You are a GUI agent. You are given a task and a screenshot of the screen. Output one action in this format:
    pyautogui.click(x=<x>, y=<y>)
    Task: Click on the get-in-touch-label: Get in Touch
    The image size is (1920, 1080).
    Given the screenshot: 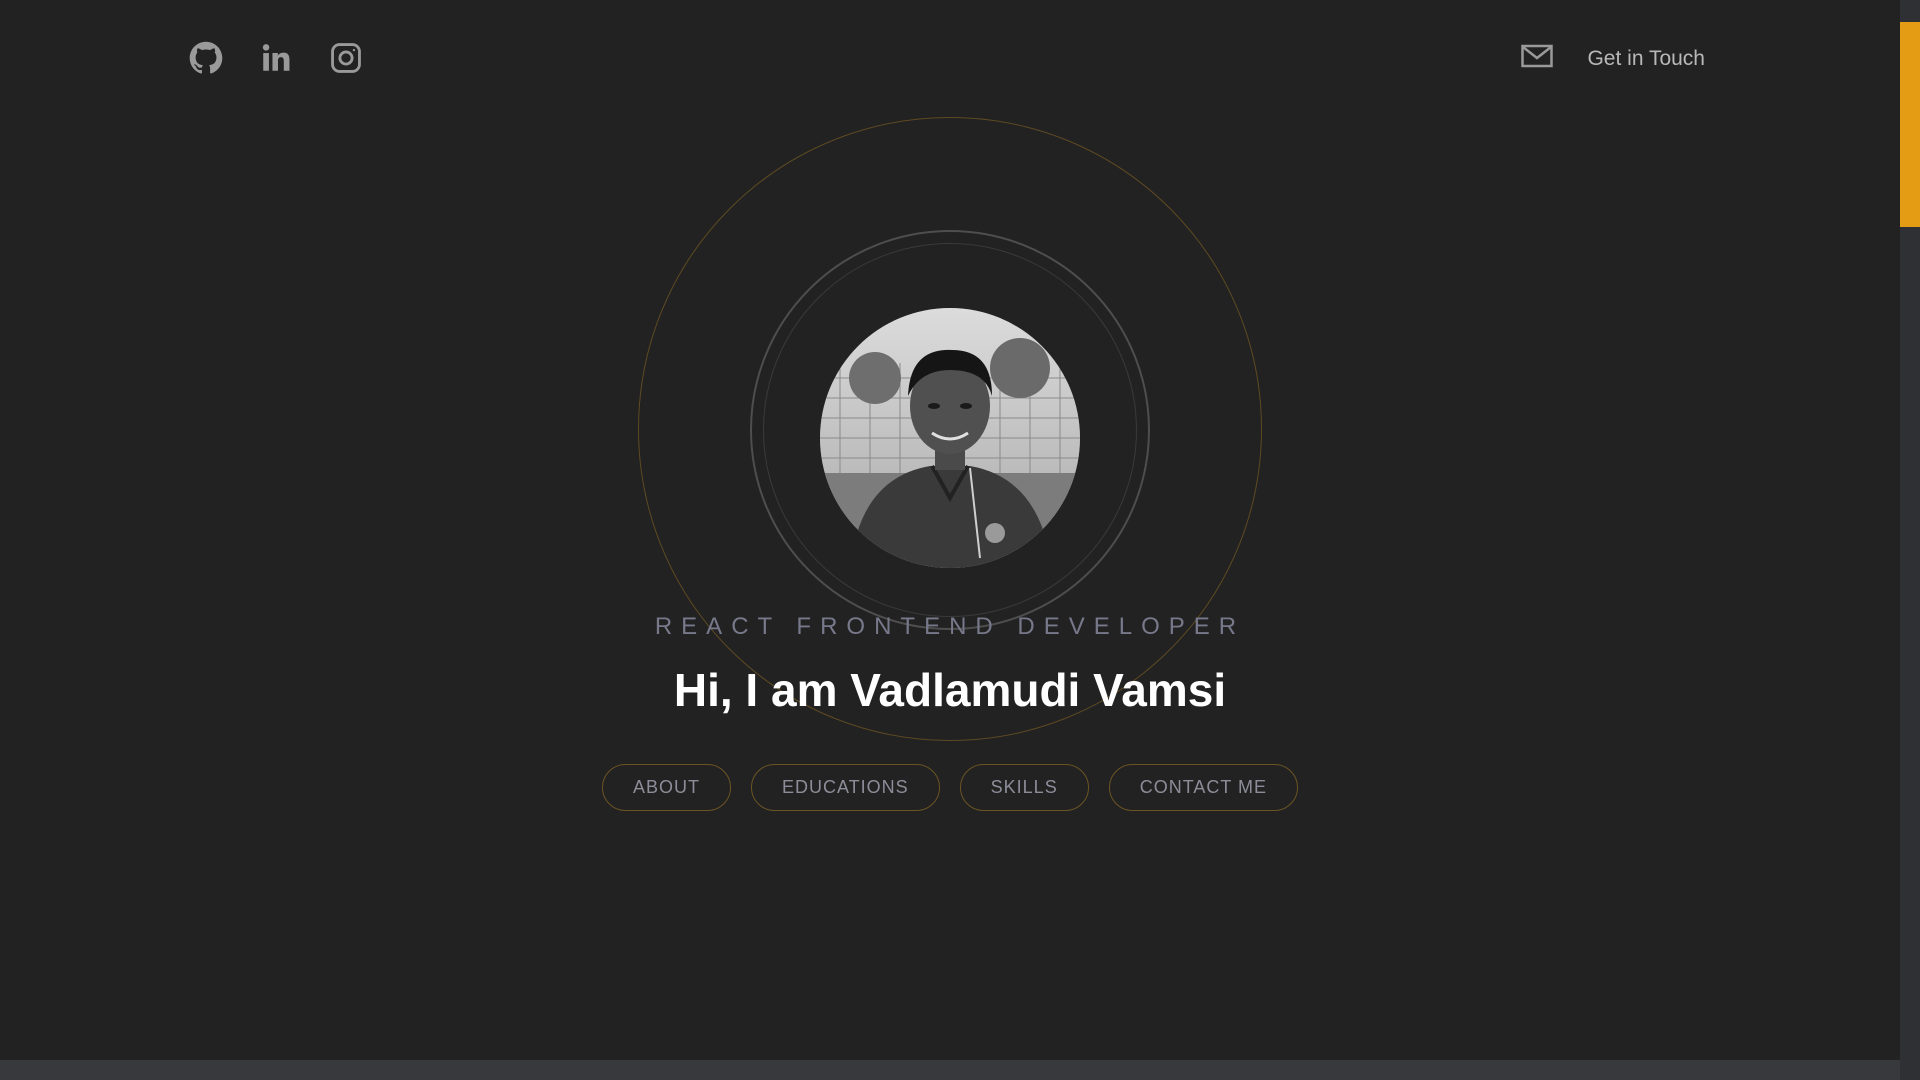 What is the action you would take?
    pyautogui.click(x=1646, y=58)
    